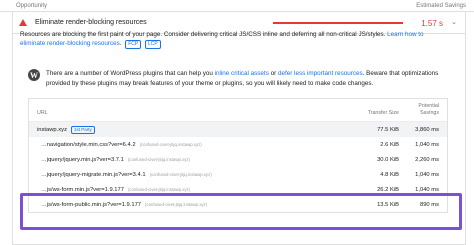  What do you see at coordinates (153, 44) in the screenshot?
I see `lcp-badge: LCP` at bounding box center [153, 44].